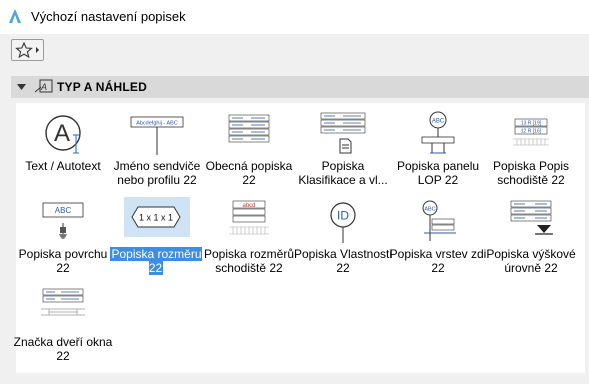  I want to click on label-type-icon: A, so click(44, 86).